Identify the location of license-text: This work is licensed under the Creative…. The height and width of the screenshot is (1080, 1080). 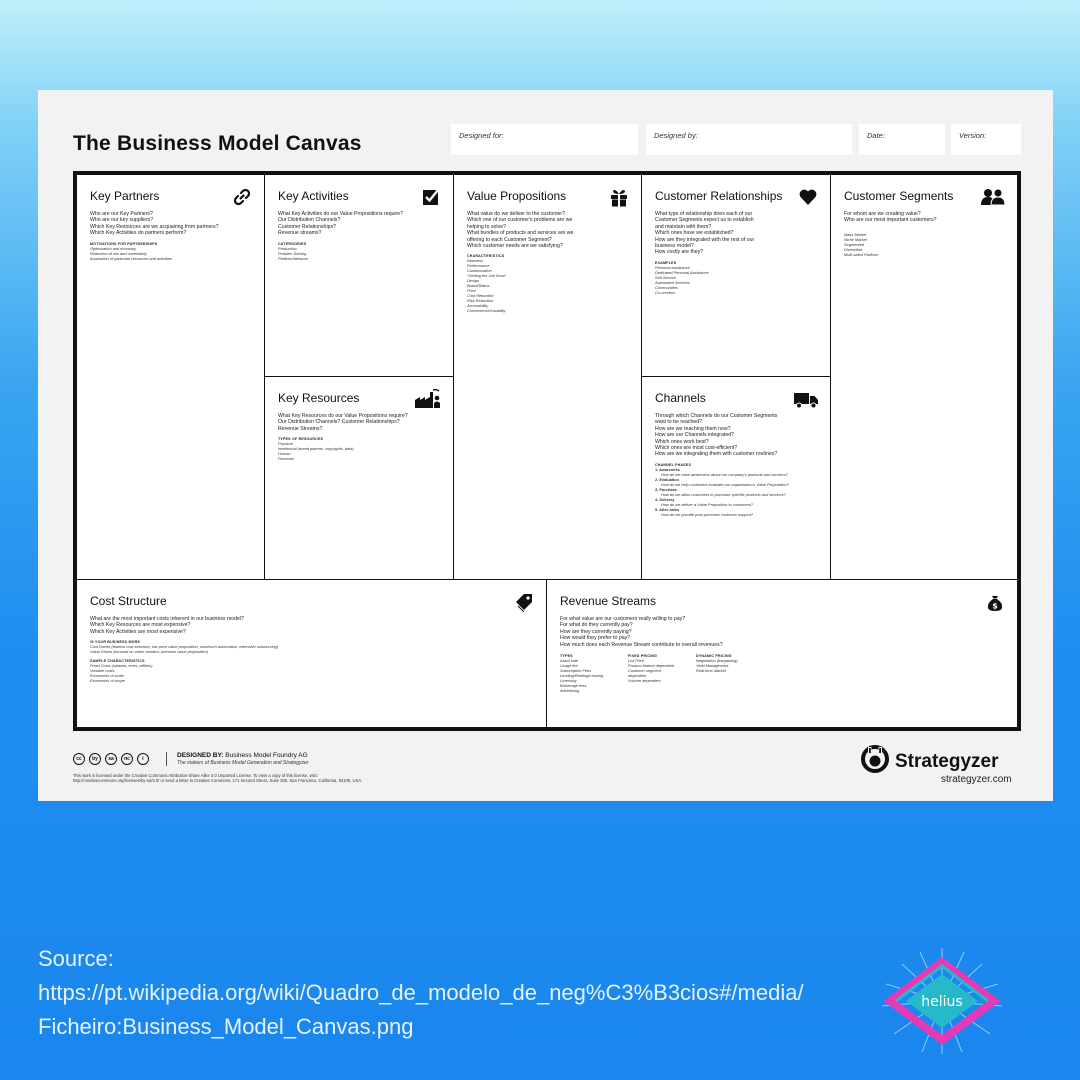
(283, 778).